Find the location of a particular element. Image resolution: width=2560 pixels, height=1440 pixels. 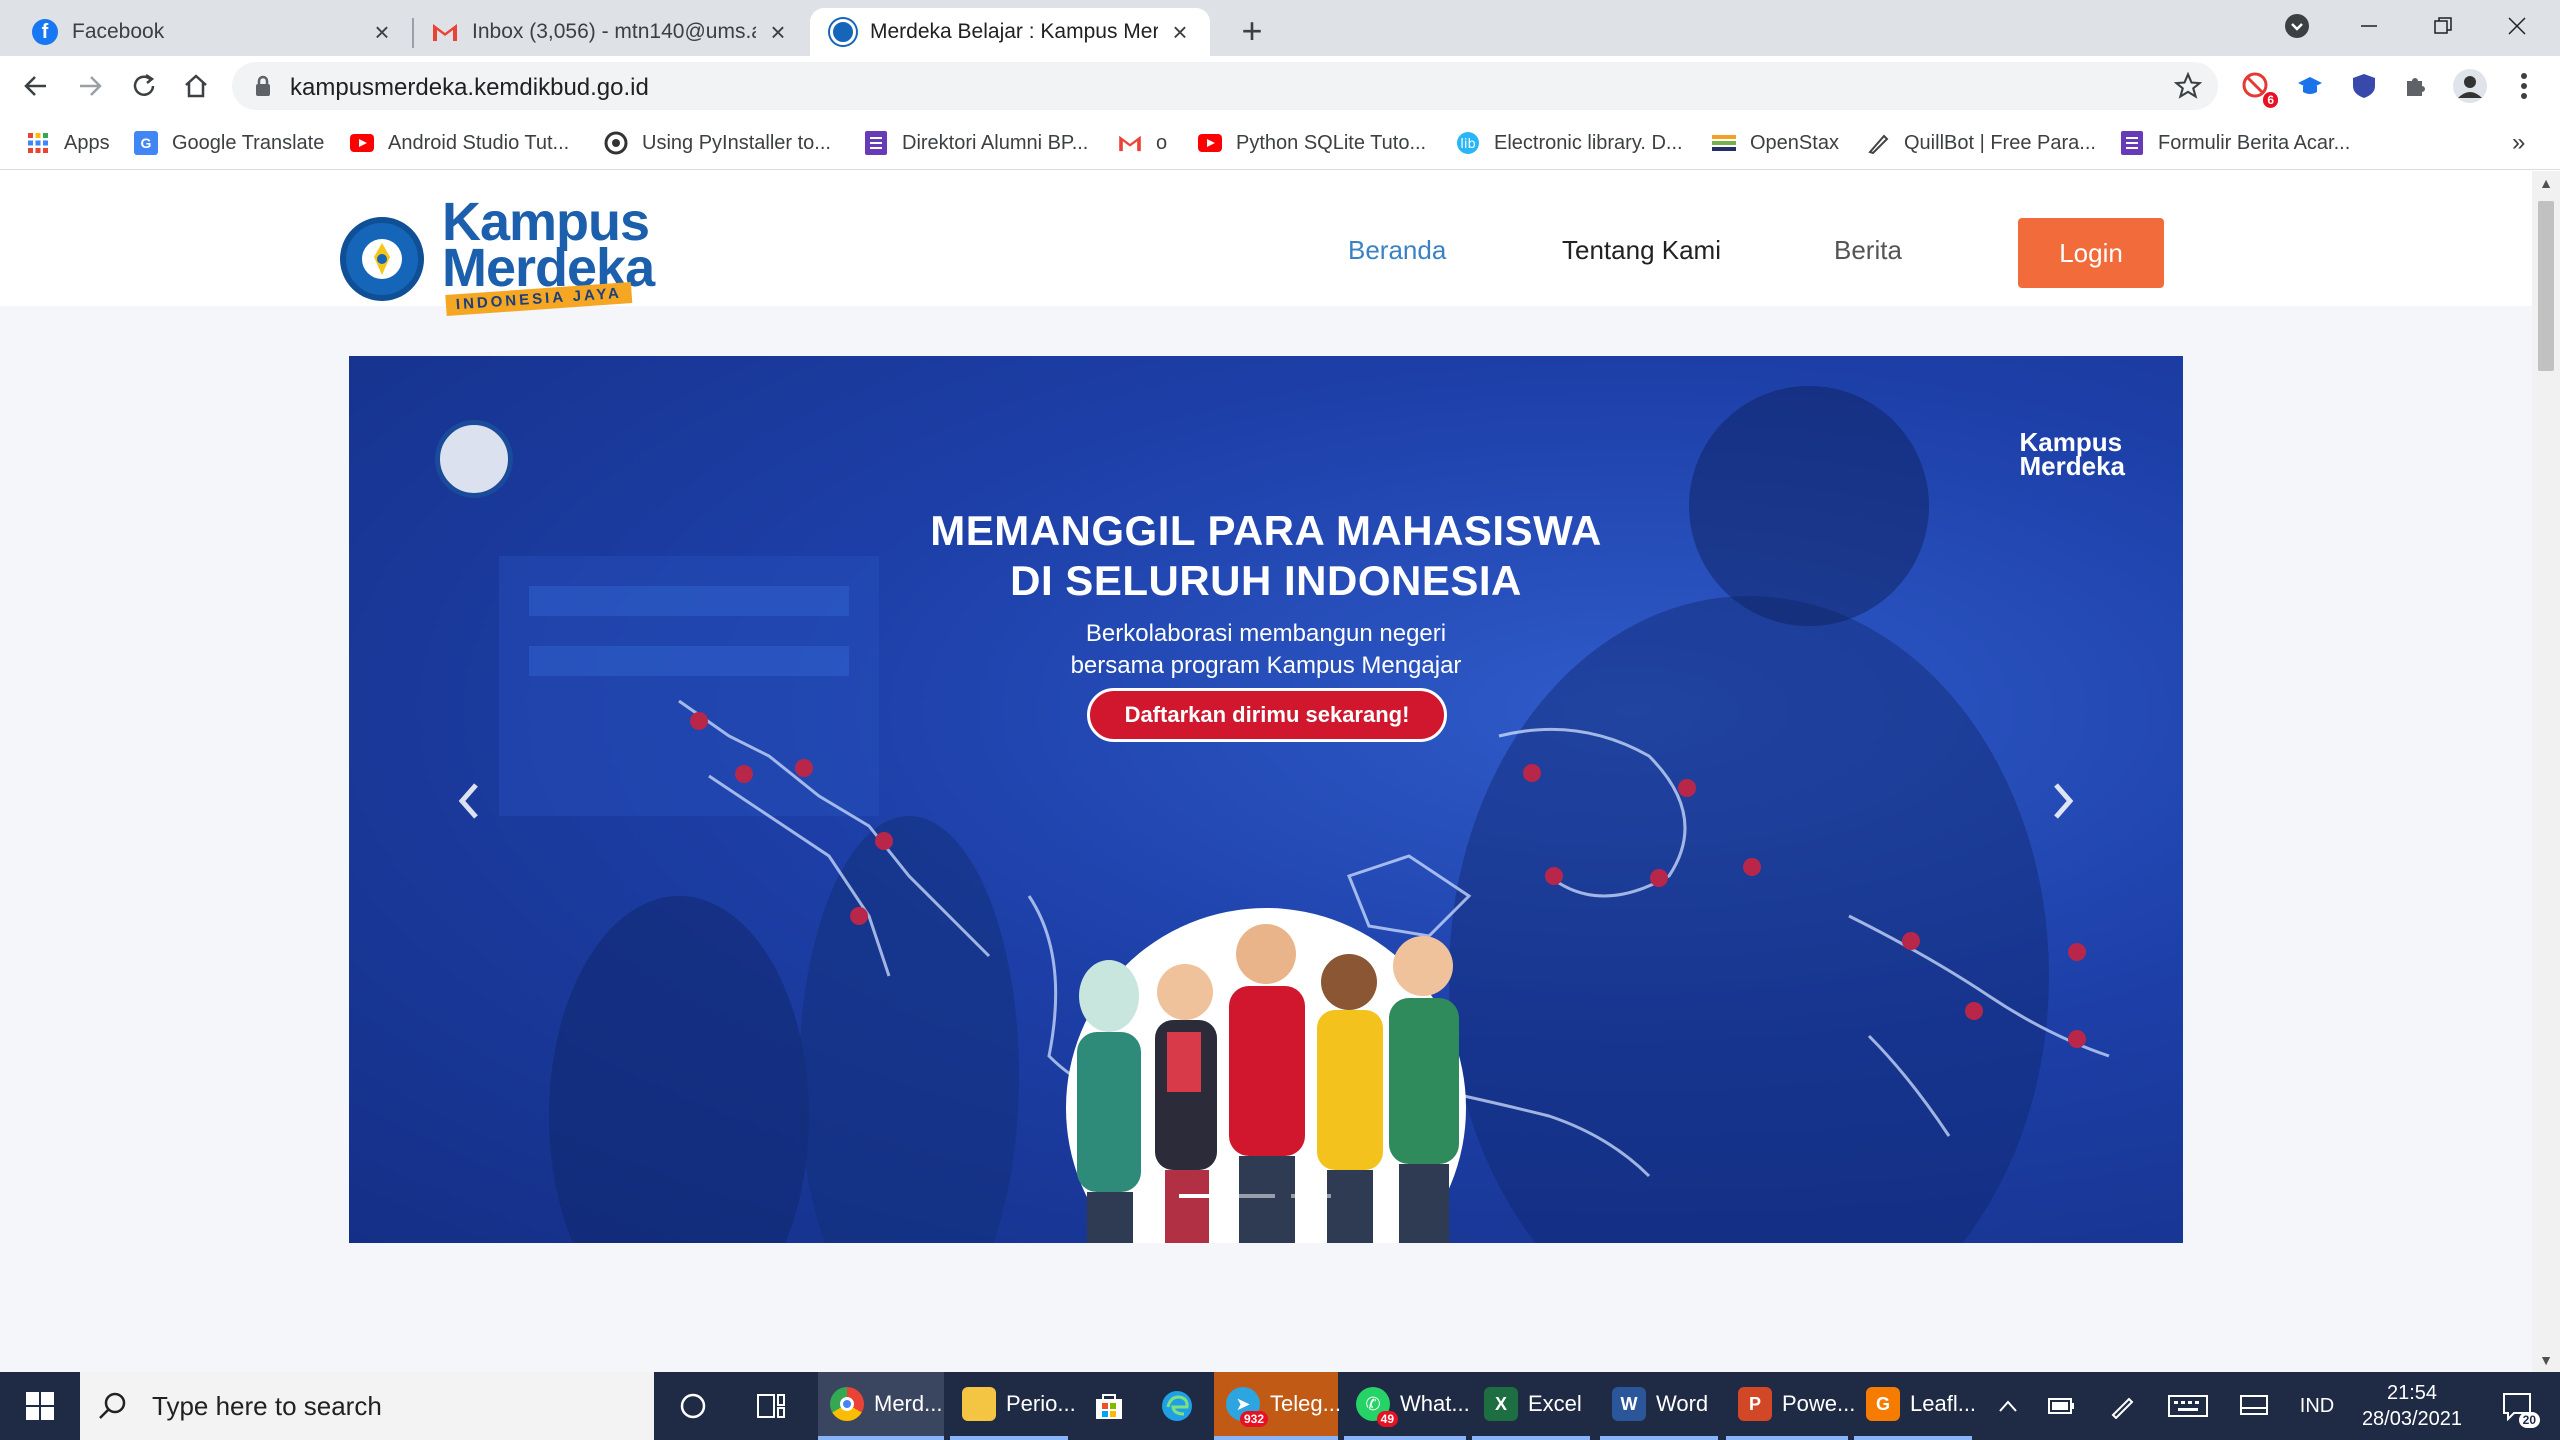

extension-graduate is located at coordinates (2310, 86).